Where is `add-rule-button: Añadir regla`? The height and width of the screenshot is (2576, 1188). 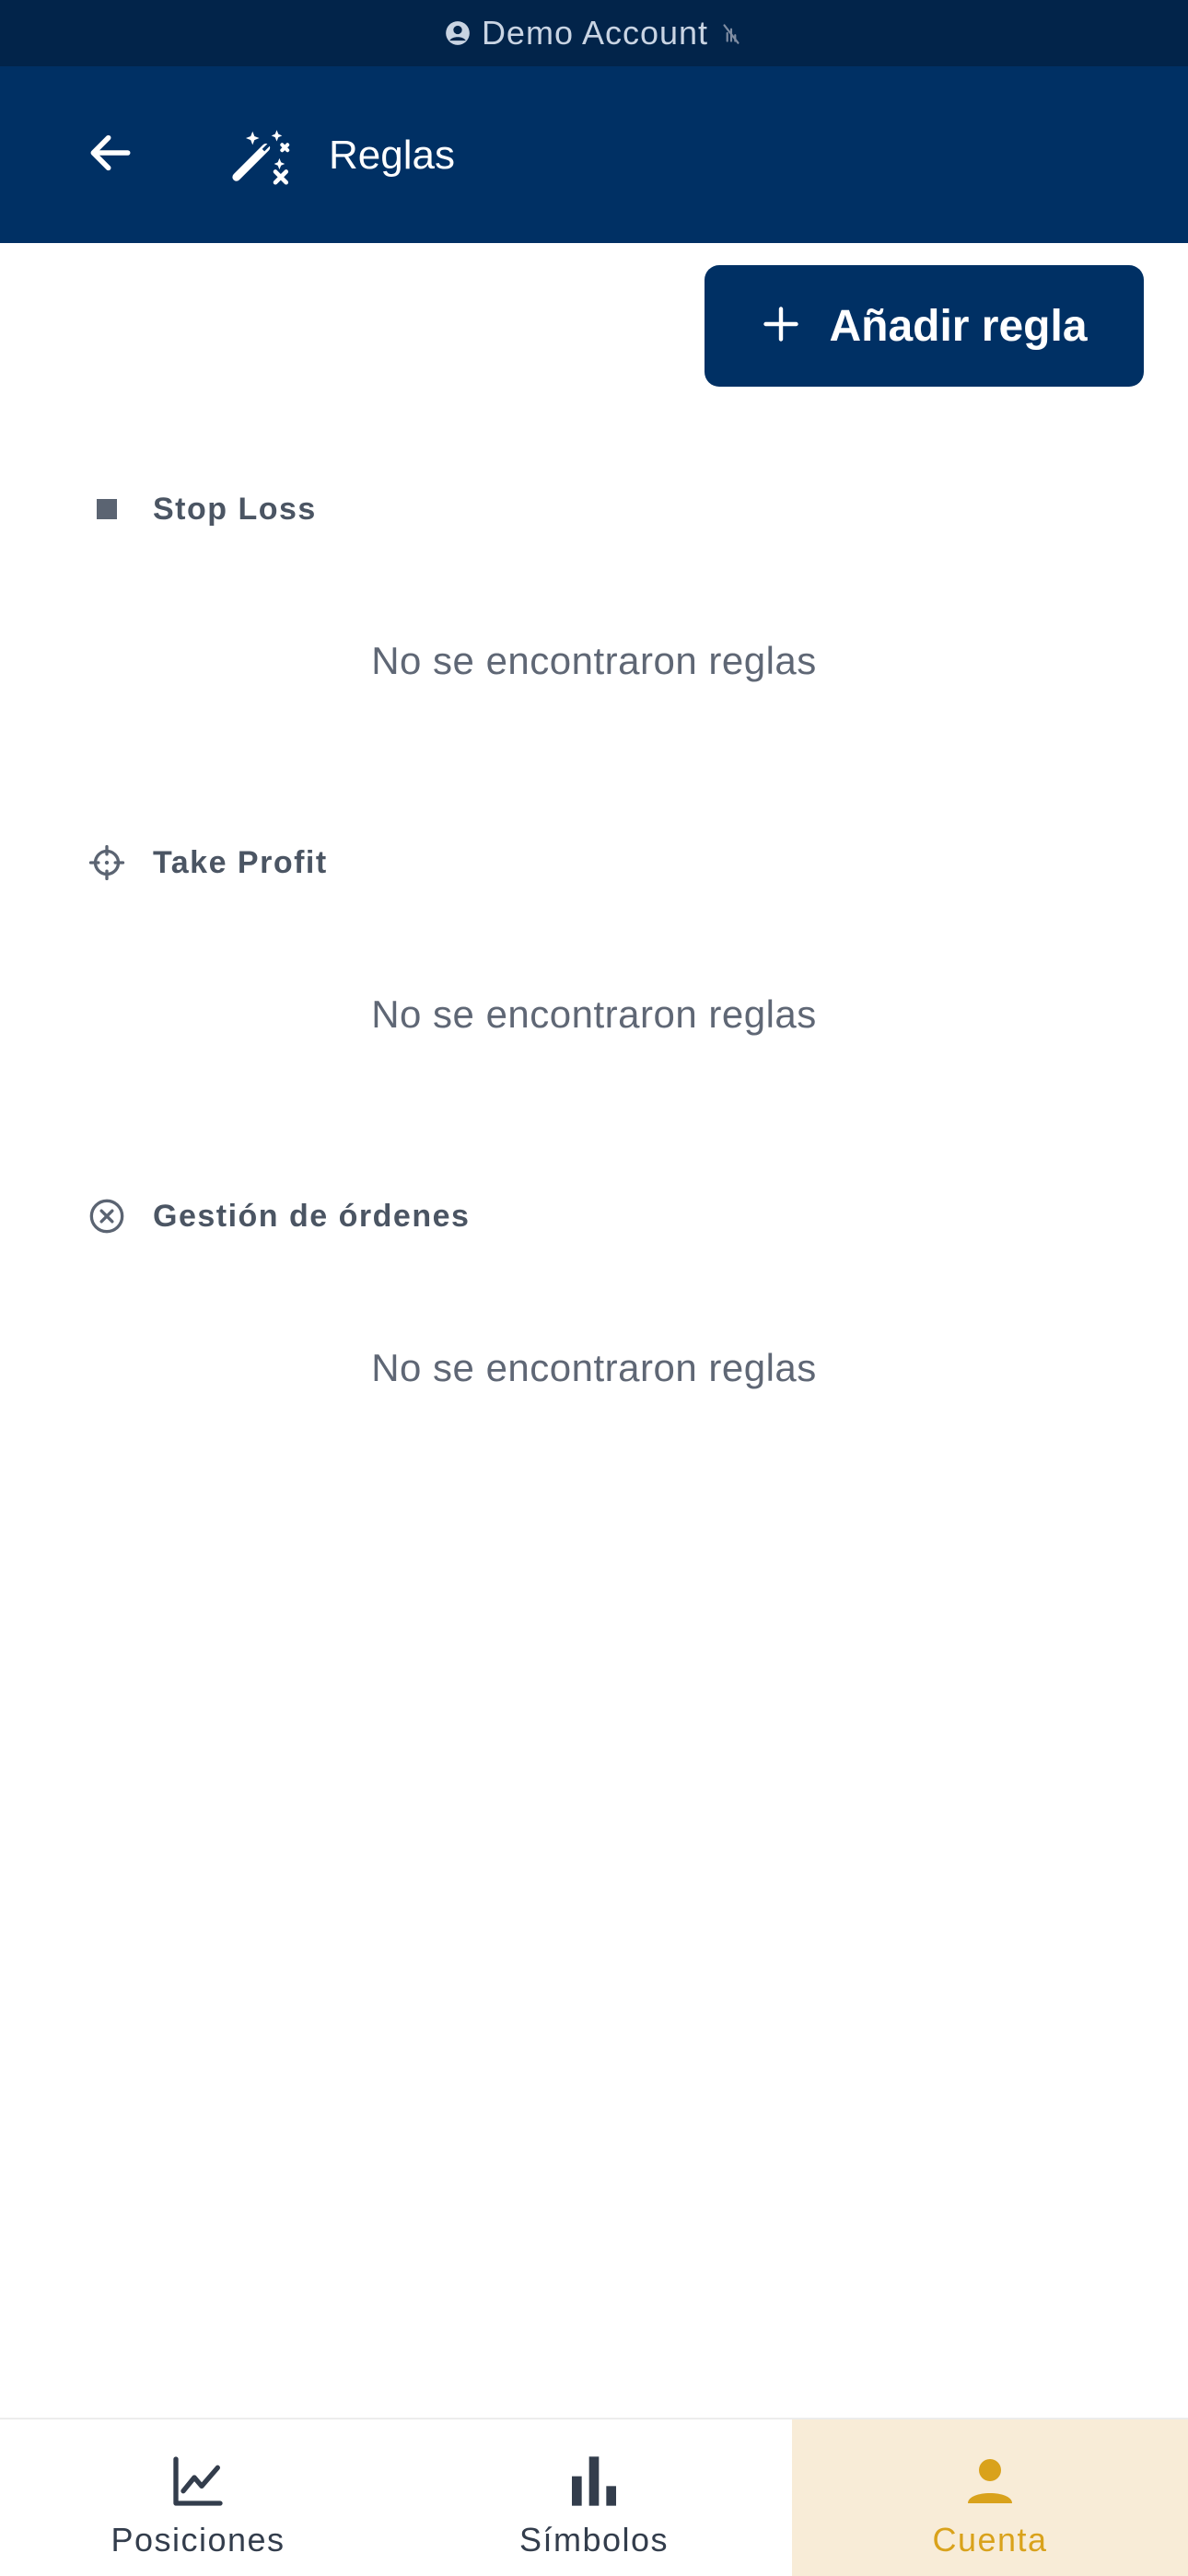 add-rule-button: Añadir regla is located at coordinates (924, 326).